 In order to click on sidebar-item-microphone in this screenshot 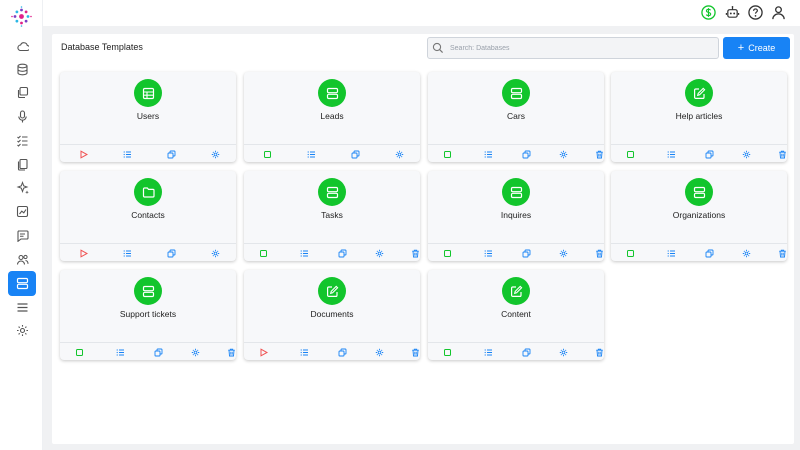, I will do `click(22, 116)`.